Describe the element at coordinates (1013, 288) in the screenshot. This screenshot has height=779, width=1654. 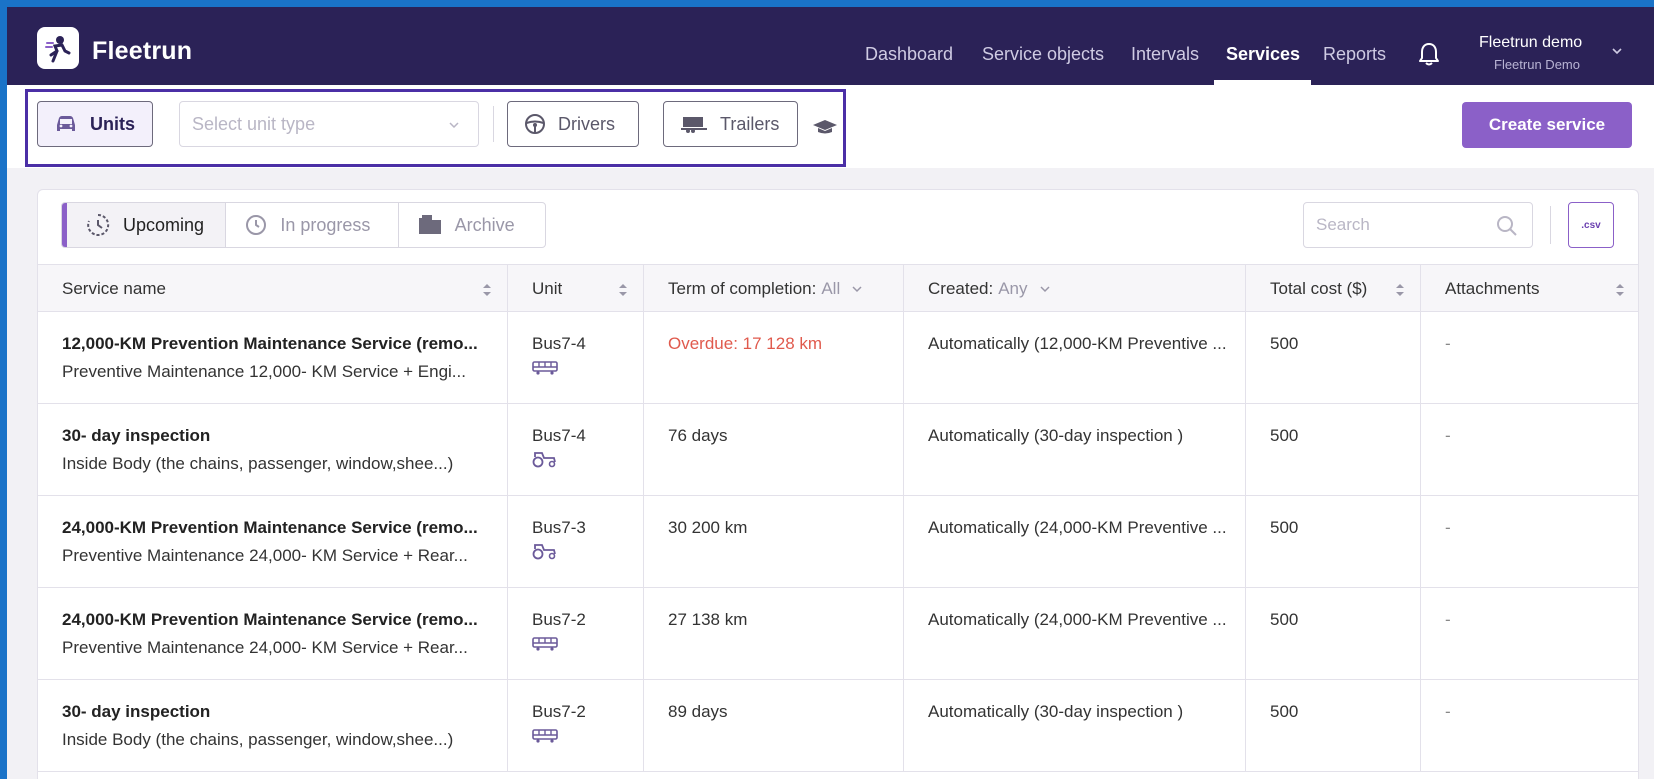
I see `created-filter-value: Any` at that location.